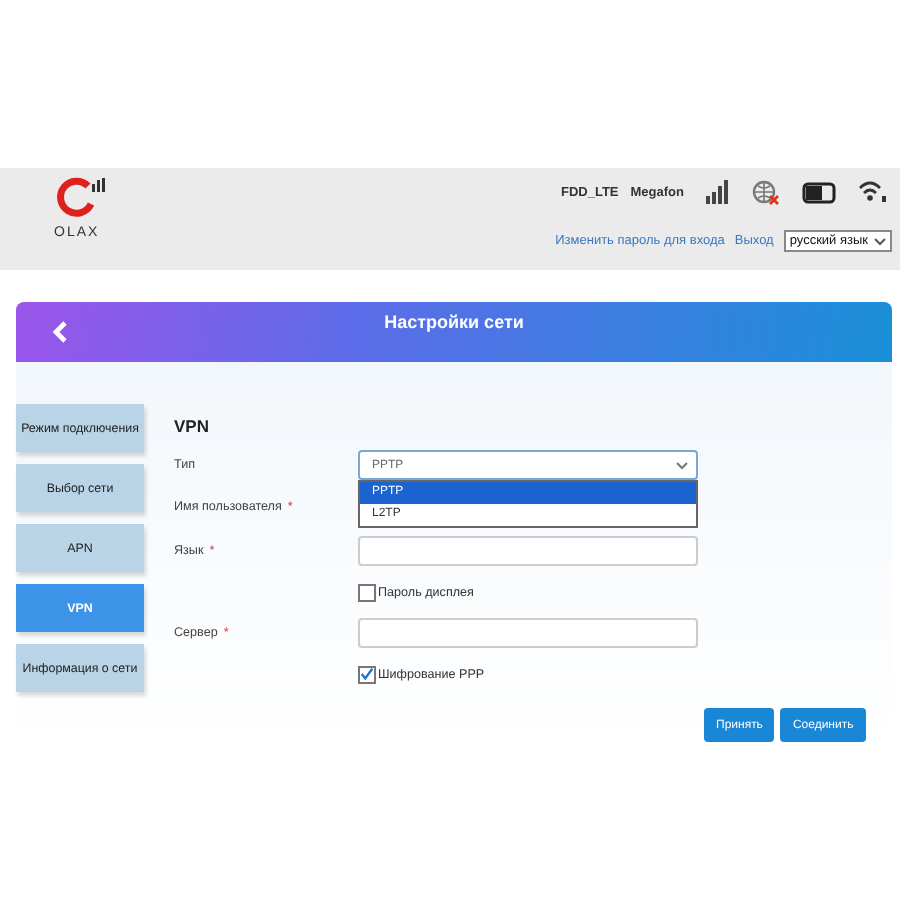 The image size is (900, 900). I want to click on logo-icon, so click(80, 198).